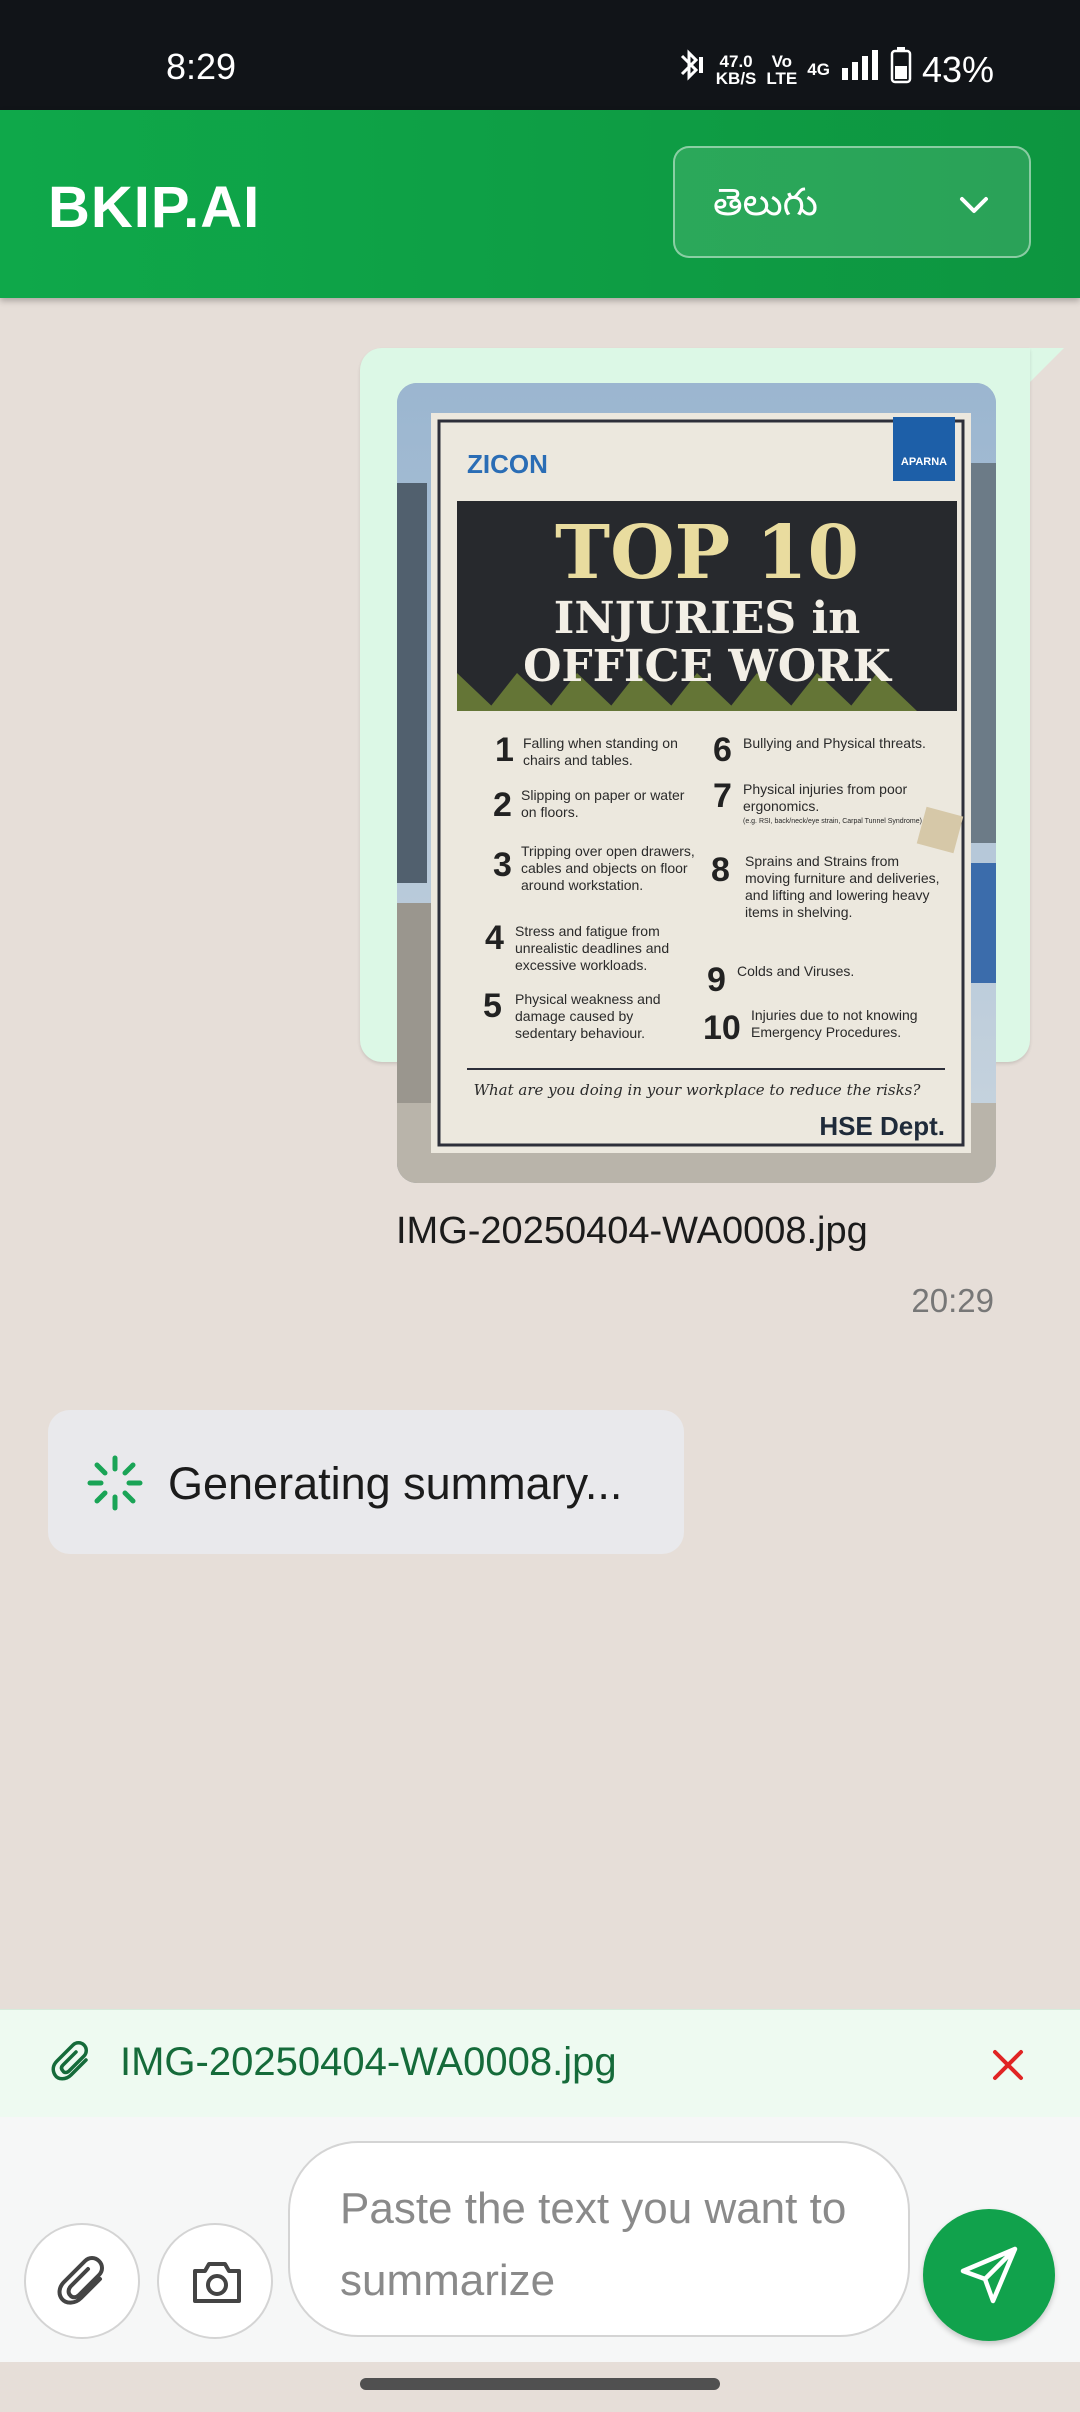  Describe the element at coordinates (834, 743) in the screenshot. I see `poster-item-6: Bullying and Physical threats.` at that location.